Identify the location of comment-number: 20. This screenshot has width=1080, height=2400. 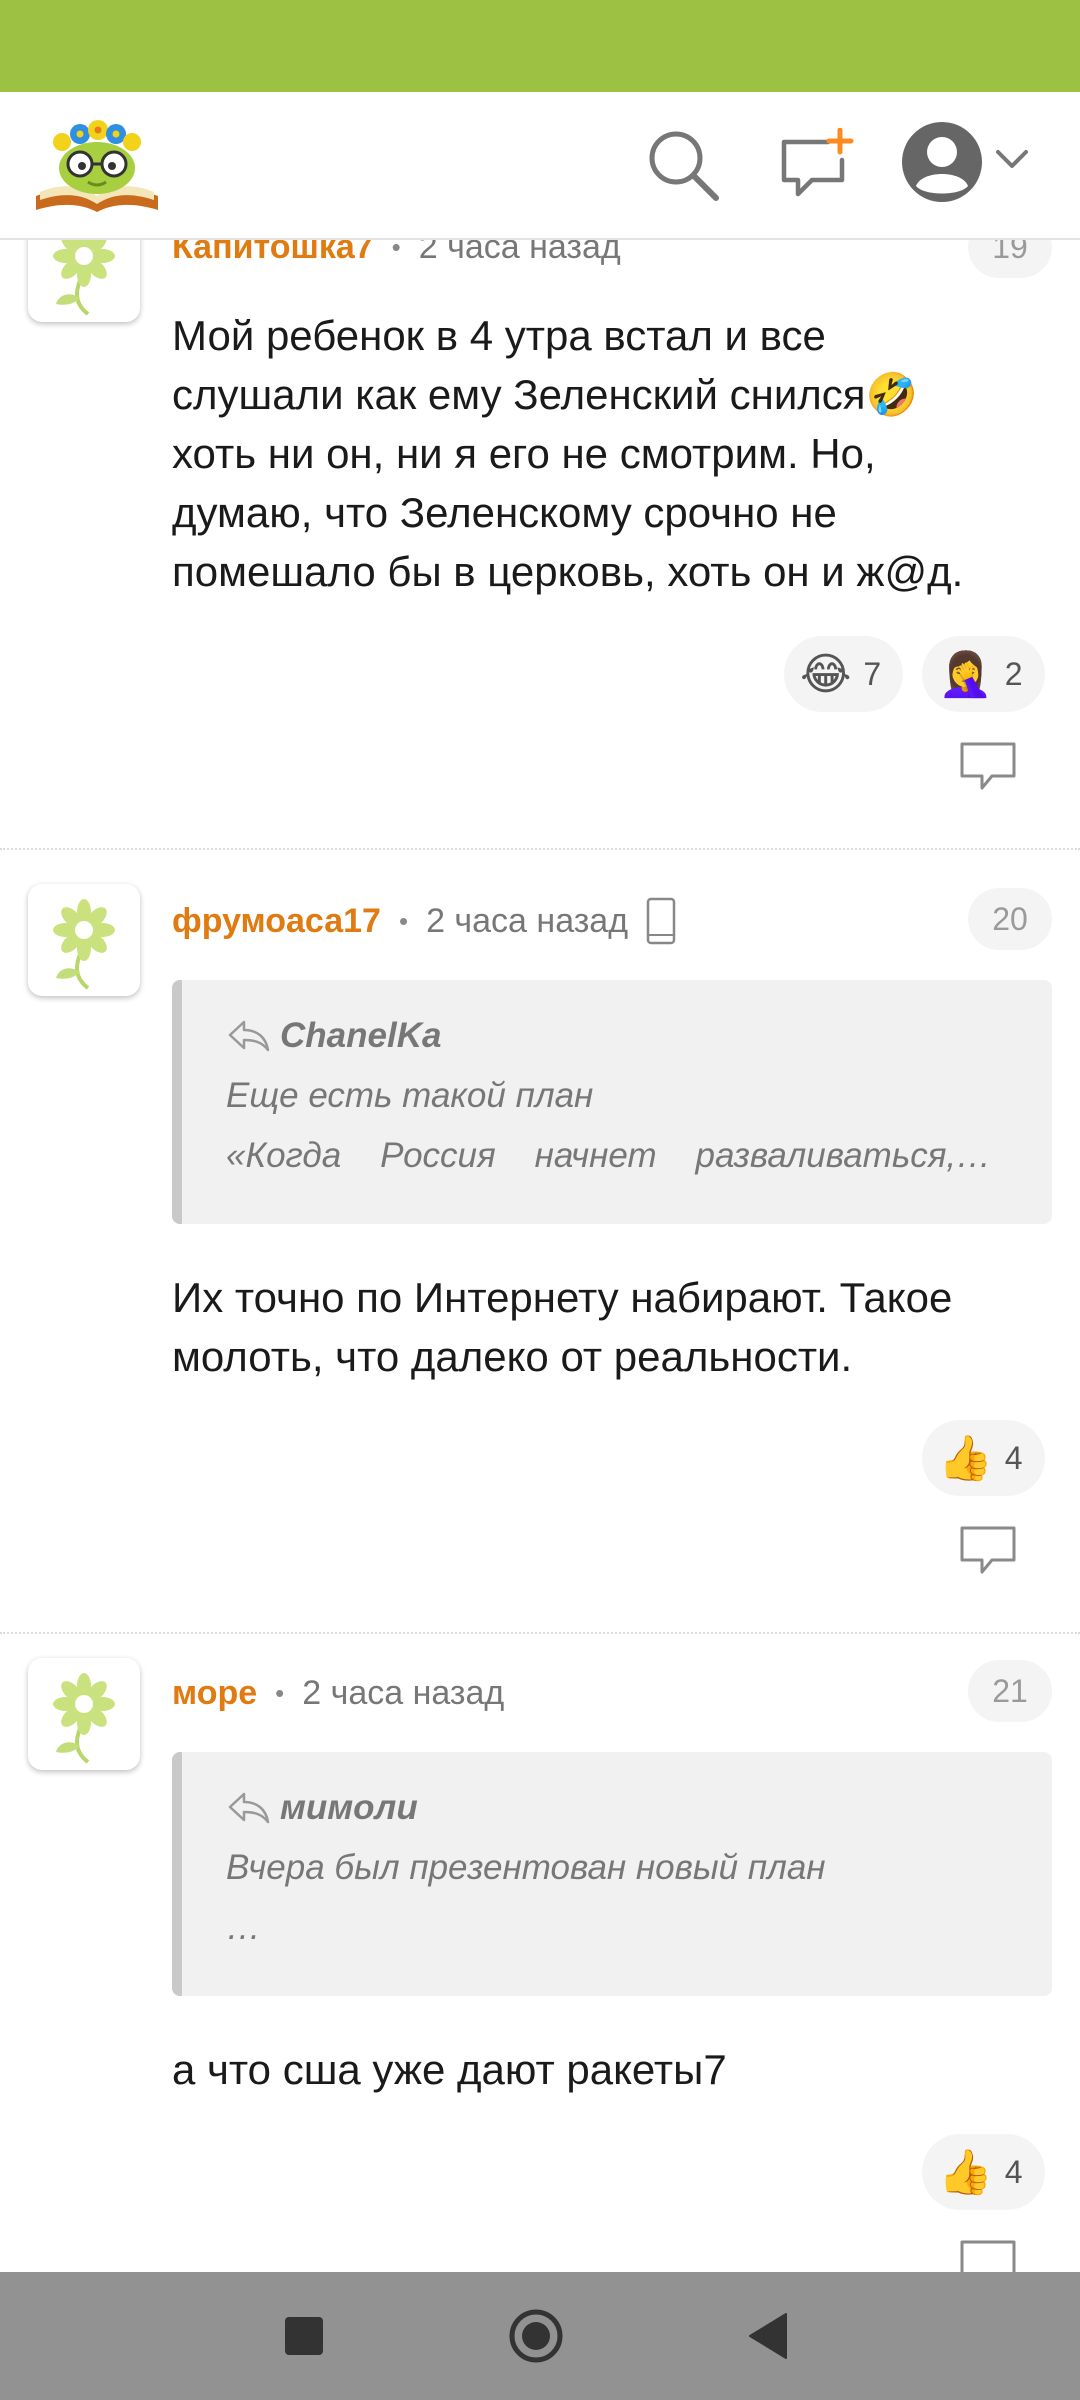
(1010, 919).